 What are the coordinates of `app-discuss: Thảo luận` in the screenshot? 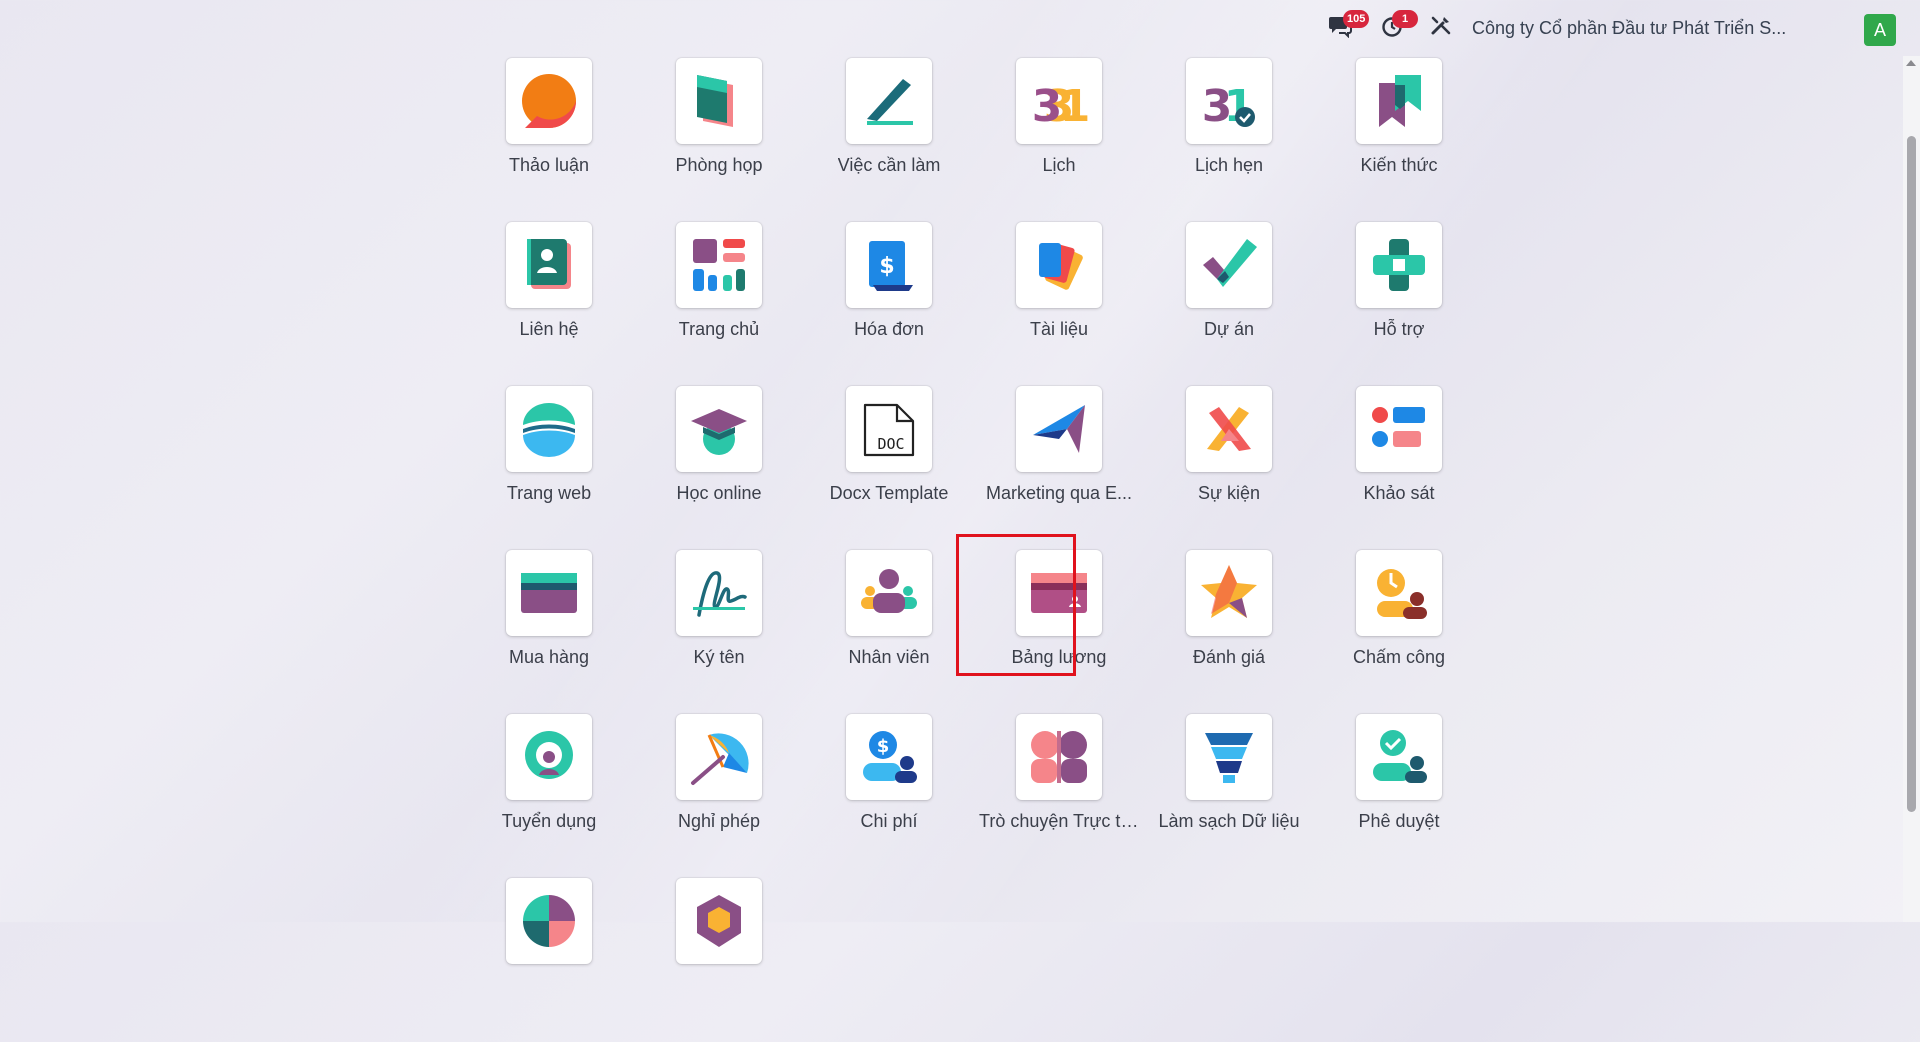 It's located at (549, 140).